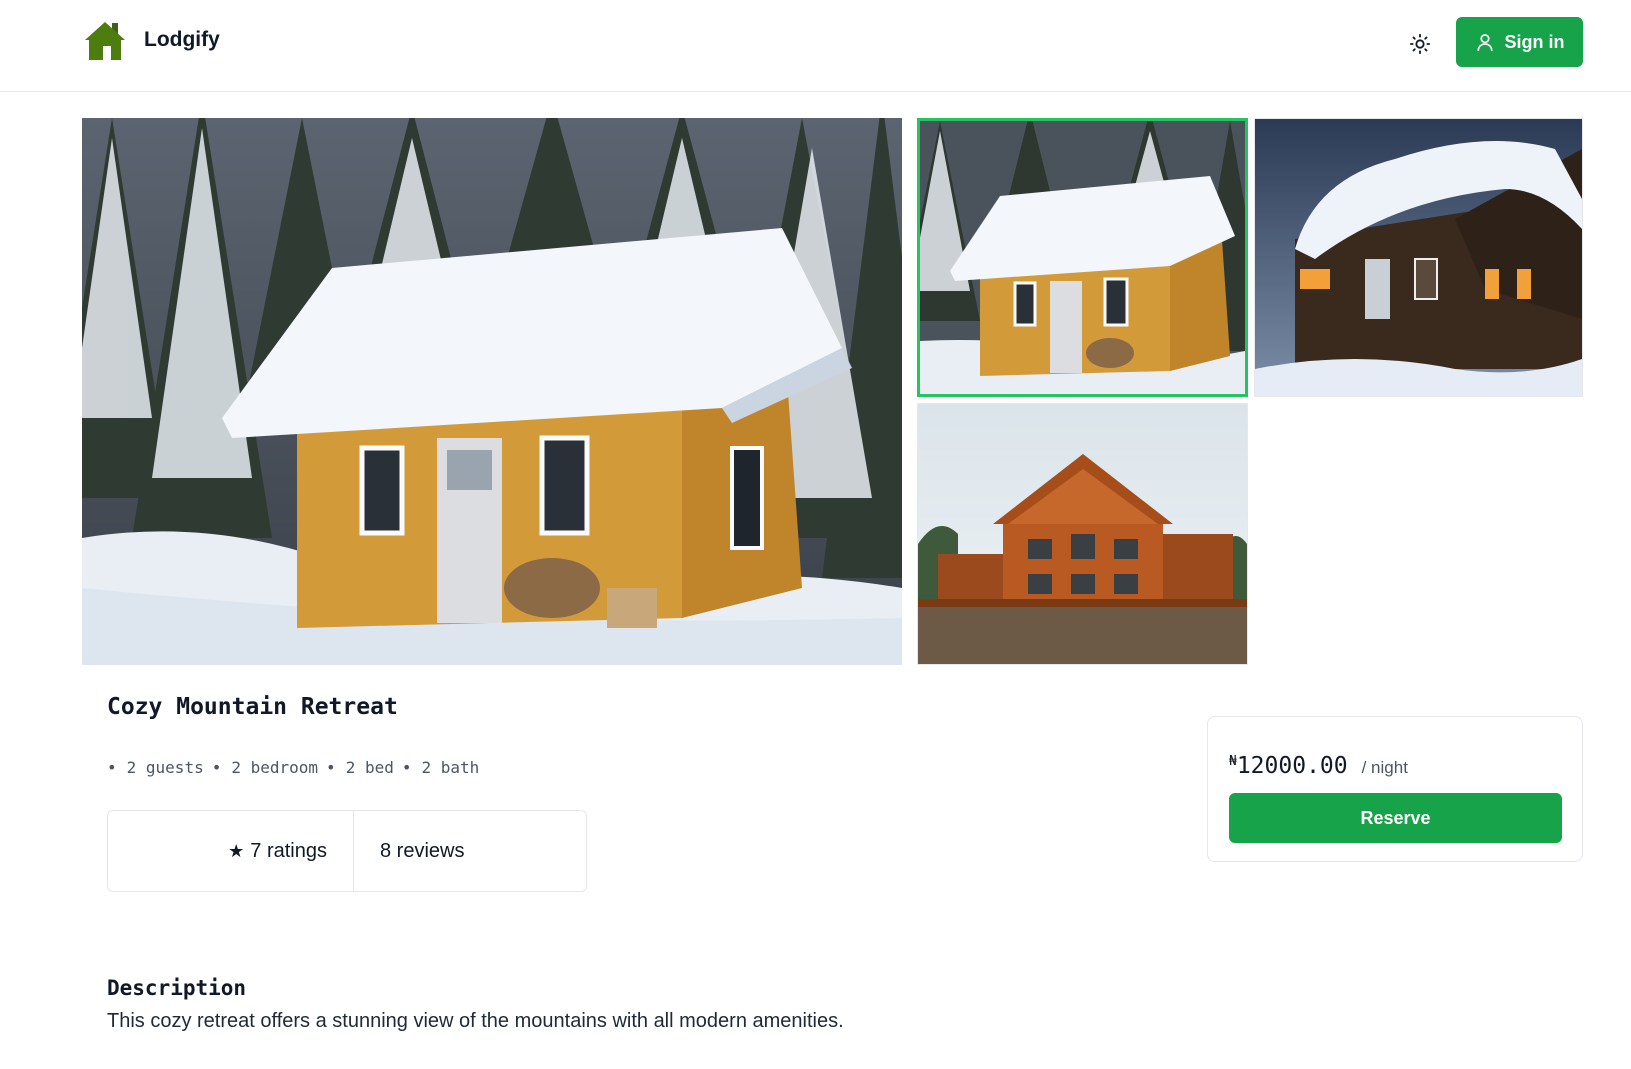 Image resolution: width=1631 pixels, height=1069 pixels. I want to click on thumbnail-night-cabin, so click(1418, 257).